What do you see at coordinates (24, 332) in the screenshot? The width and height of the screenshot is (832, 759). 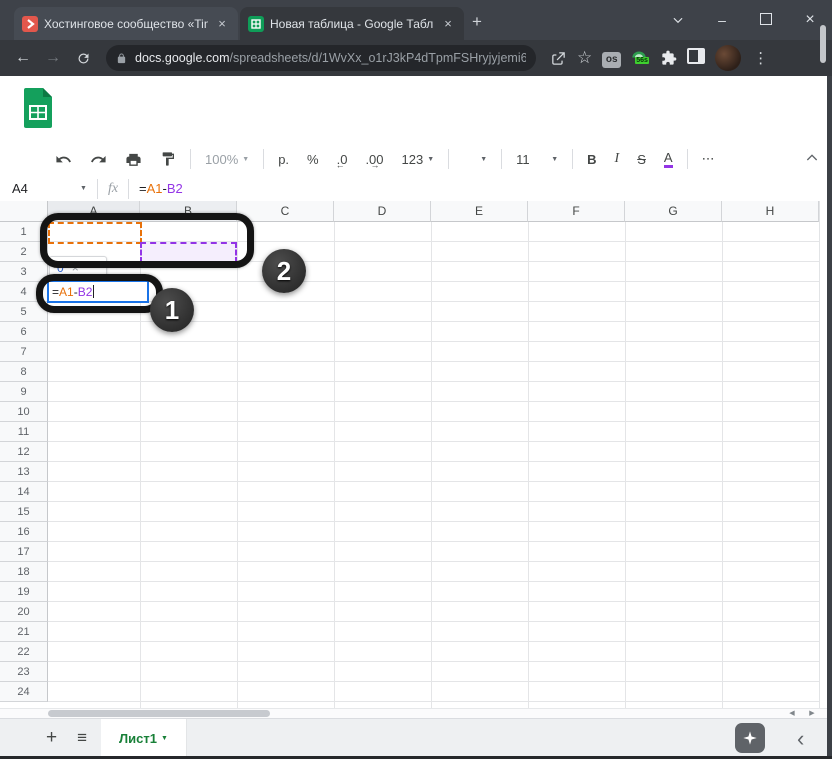 I see `row-header: 6` at bounding box center [24, 332].